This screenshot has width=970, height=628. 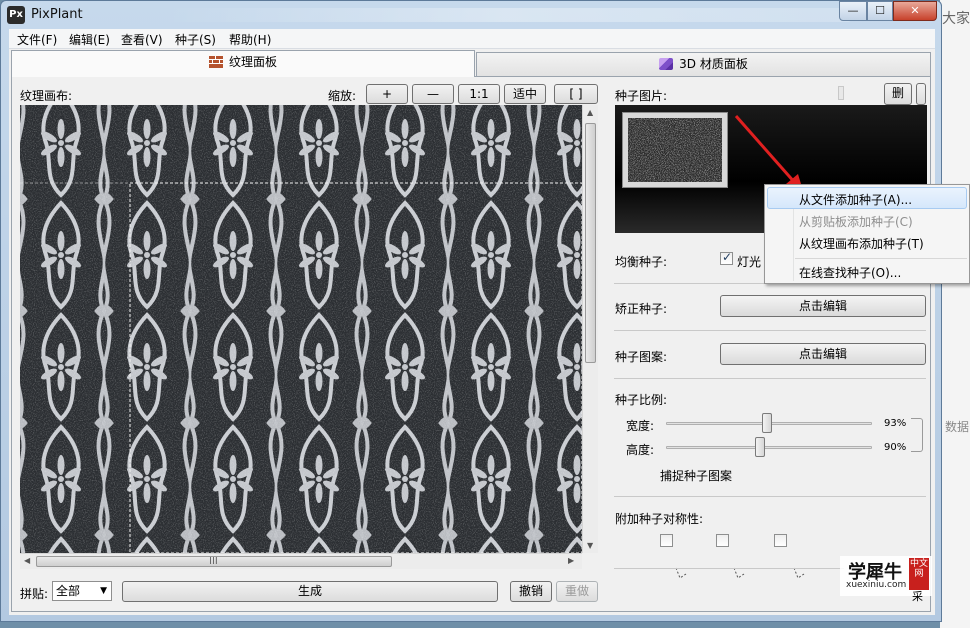 I want to click on menu-help: 帮助(H), so click(x=250, y=39).